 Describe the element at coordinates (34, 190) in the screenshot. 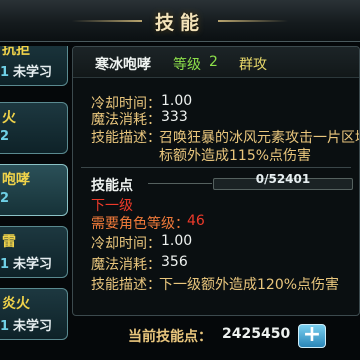

I see `skill-list-item-3: 咆哮 2` at that location.